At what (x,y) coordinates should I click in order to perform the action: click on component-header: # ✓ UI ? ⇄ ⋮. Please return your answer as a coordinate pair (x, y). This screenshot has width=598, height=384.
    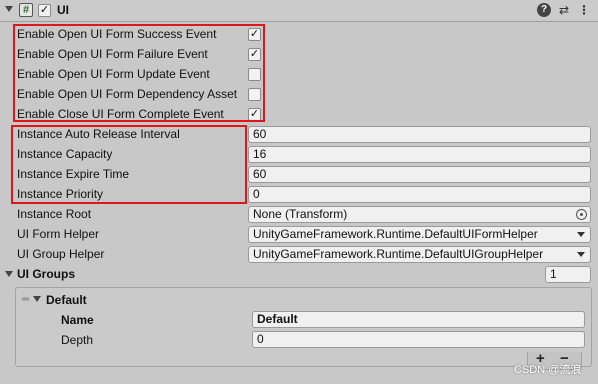
    Looking at the image, I should click on (299, 11).